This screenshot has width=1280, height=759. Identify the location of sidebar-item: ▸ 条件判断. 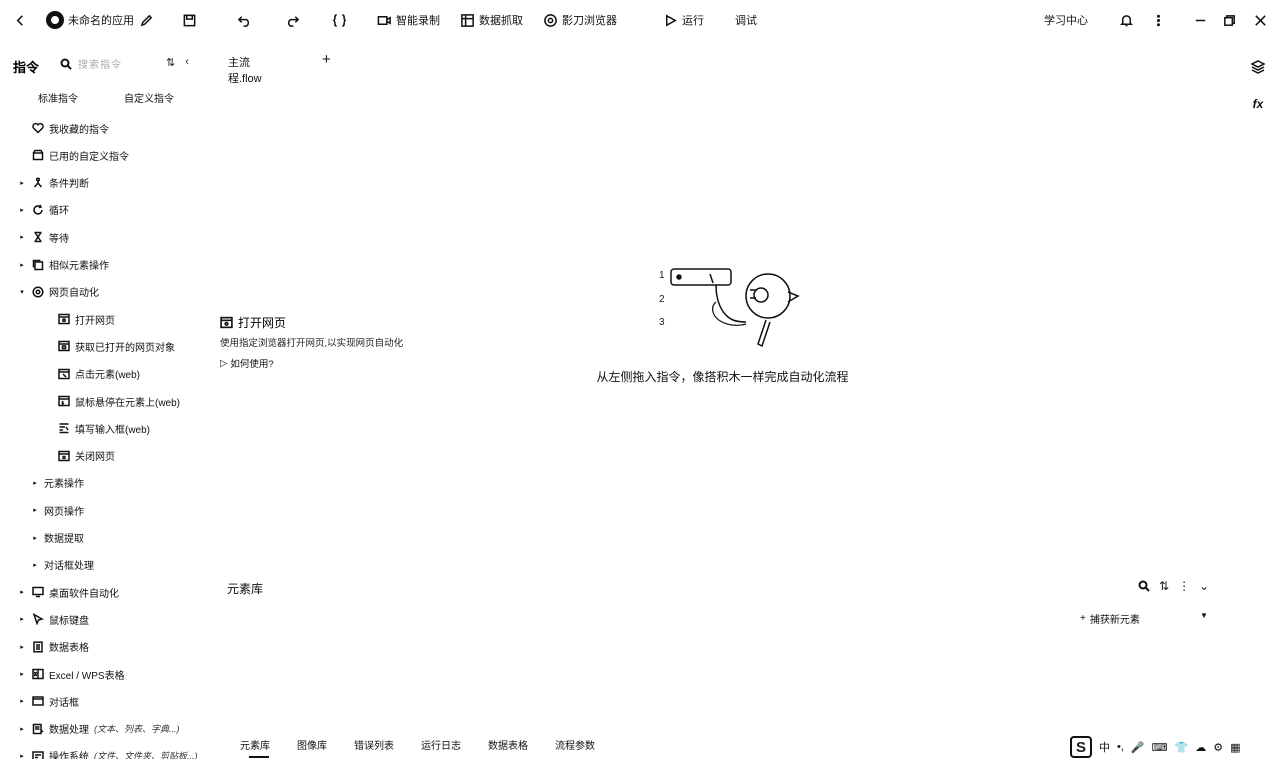
(53, 183).